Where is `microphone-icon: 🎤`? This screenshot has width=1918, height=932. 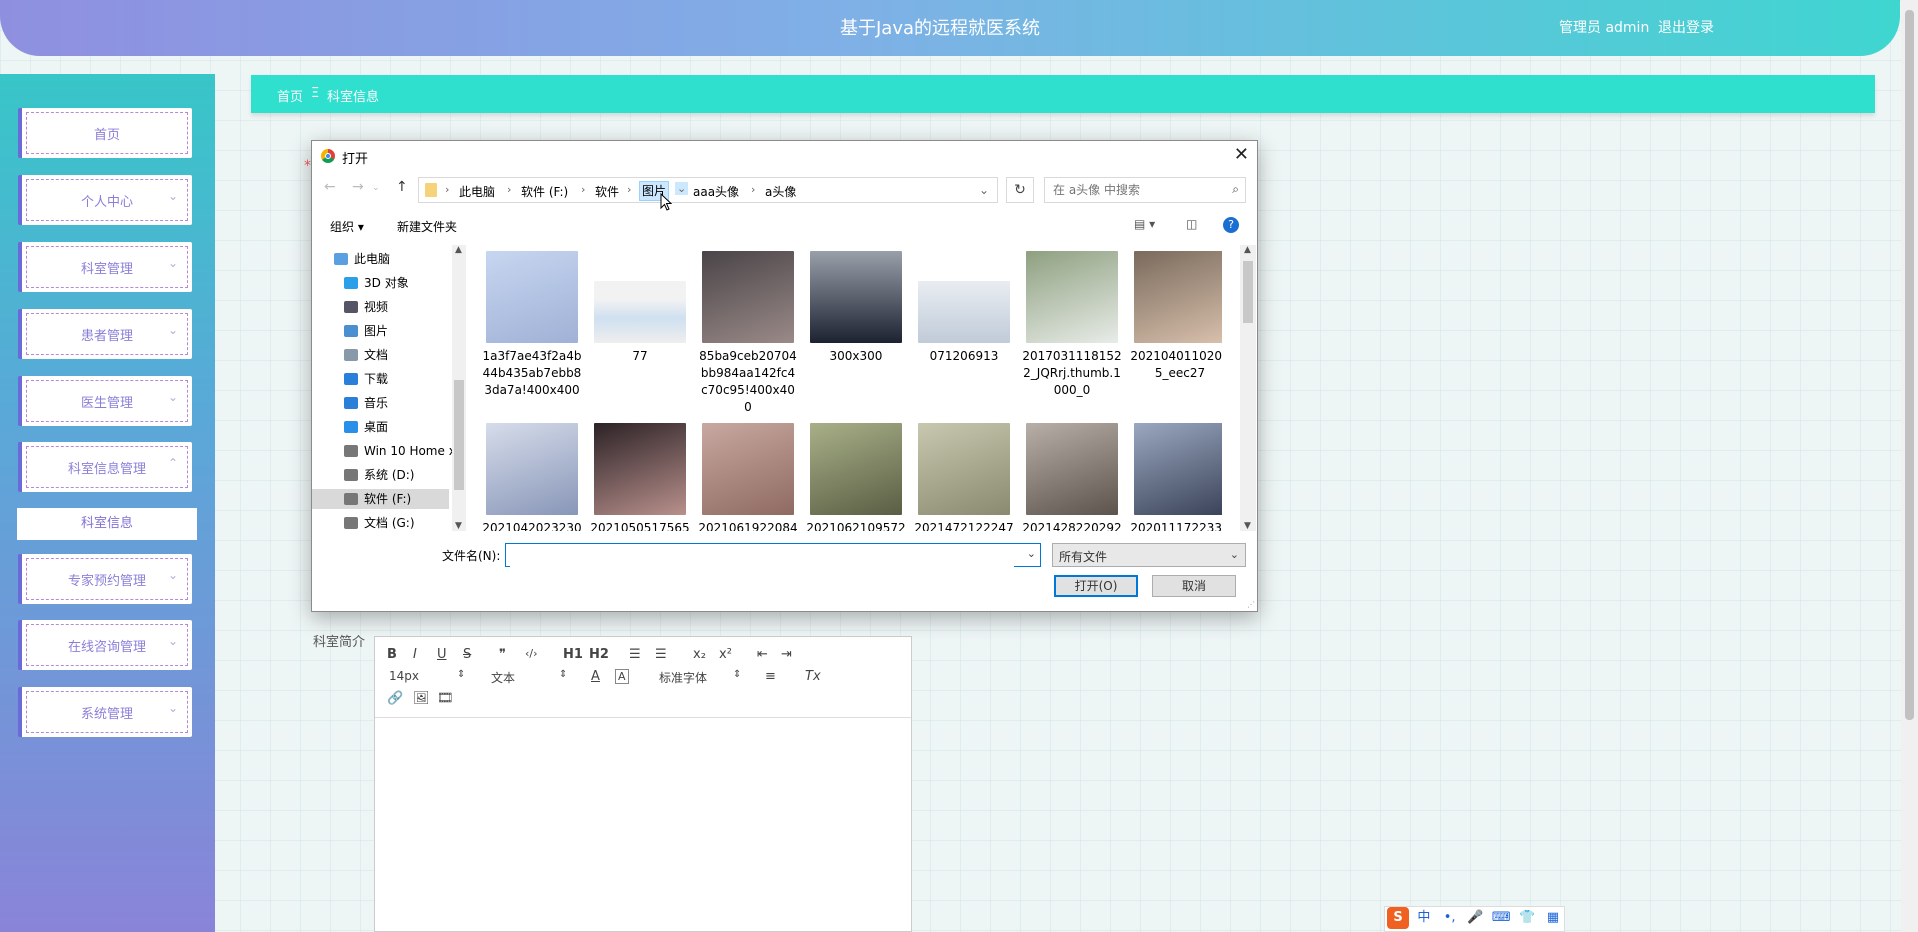
microphone-icon: 🎤 is located at coordinates (1475, 918).